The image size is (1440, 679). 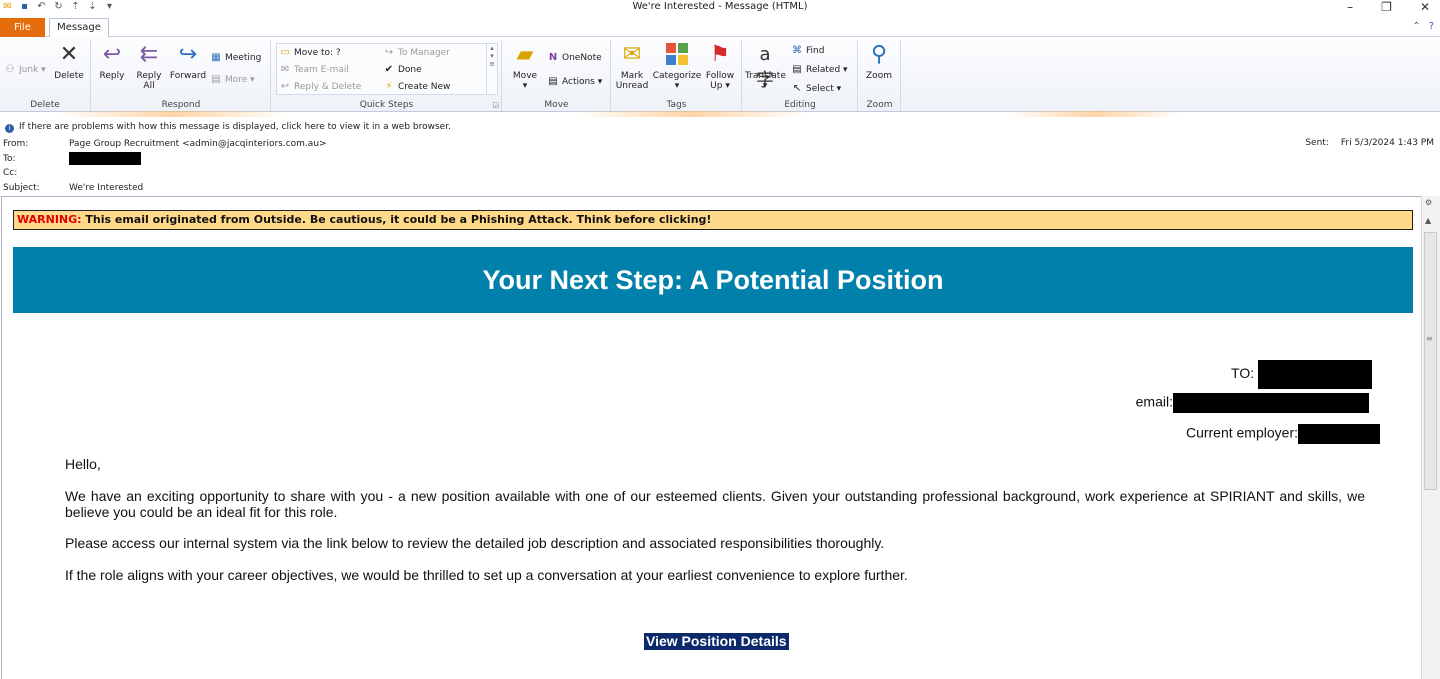 I want to click on move-group: ▰ Move ▾ N OneNote ▤ Actions ▾ Move, so click(x=557, y=75).